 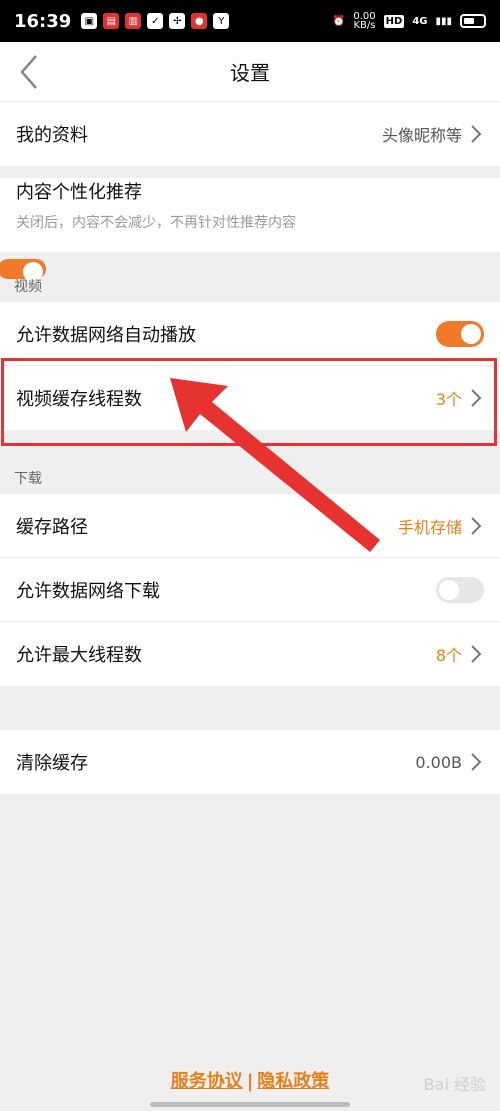 I want to click on status-time: 16:39, so click(x=43, y=21).